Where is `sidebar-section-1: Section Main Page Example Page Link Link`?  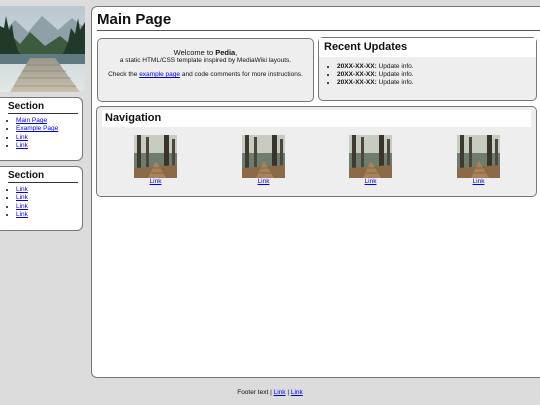 sidebar-section-1: Section Main Page Example Page Link Link is located at coordinates (41, 129).